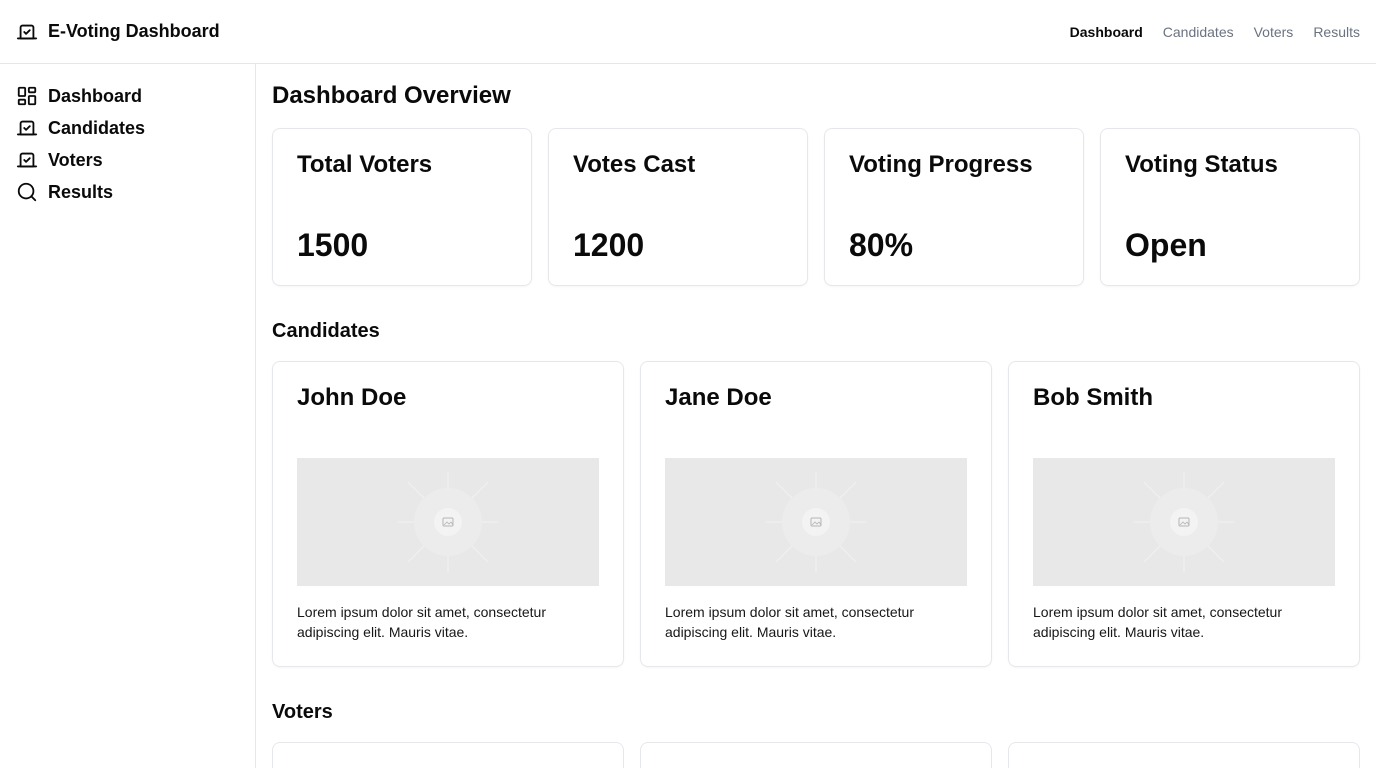 This screenshot has height=768, width=1376. What do you see at coordinates (127, 160) in the screenshot?
I see `sidebar-item-voters: Voters` at bounding box center [127, 160].